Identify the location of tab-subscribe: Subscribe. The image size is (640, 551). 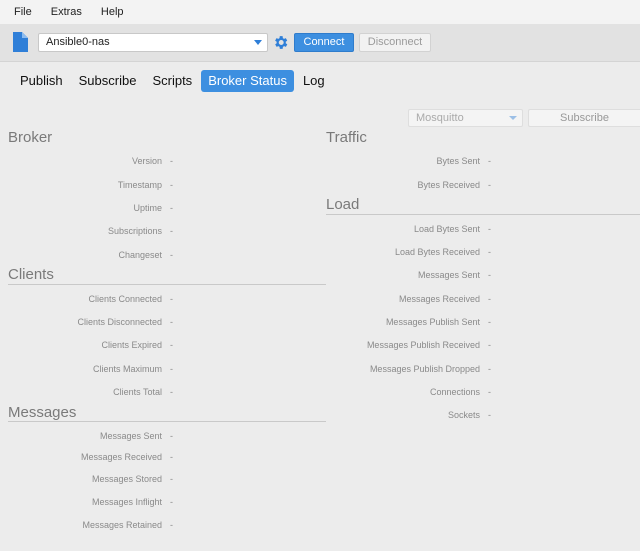
(108, 81).